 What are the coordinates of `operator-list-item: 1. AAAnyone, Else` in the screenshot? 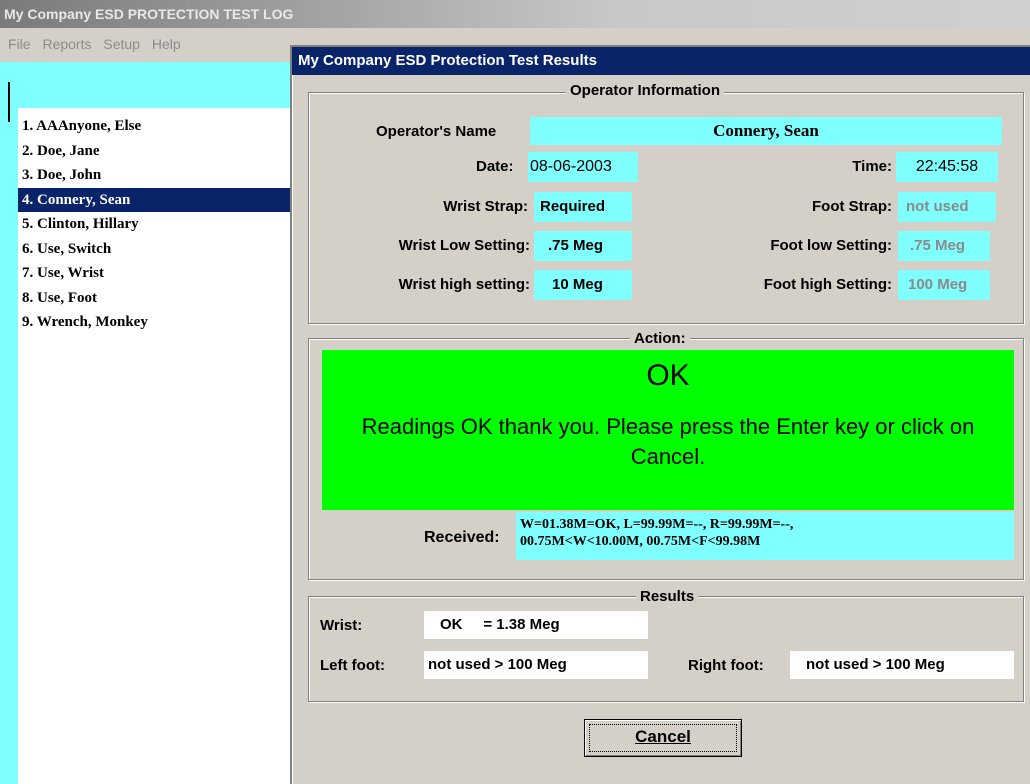 It's located at (159, 126).